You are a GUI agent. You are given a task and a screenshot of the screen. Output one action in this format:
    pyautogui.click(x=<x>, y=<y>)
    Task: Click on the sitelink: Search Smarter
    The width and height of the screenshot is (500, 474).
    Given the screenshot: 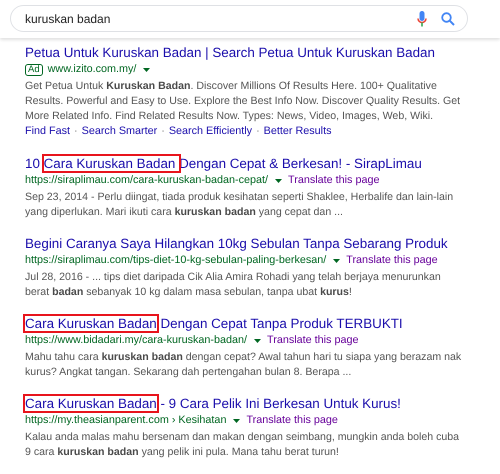 What is the action you would take?
    pyautogui.click(x=120, y=131)
    